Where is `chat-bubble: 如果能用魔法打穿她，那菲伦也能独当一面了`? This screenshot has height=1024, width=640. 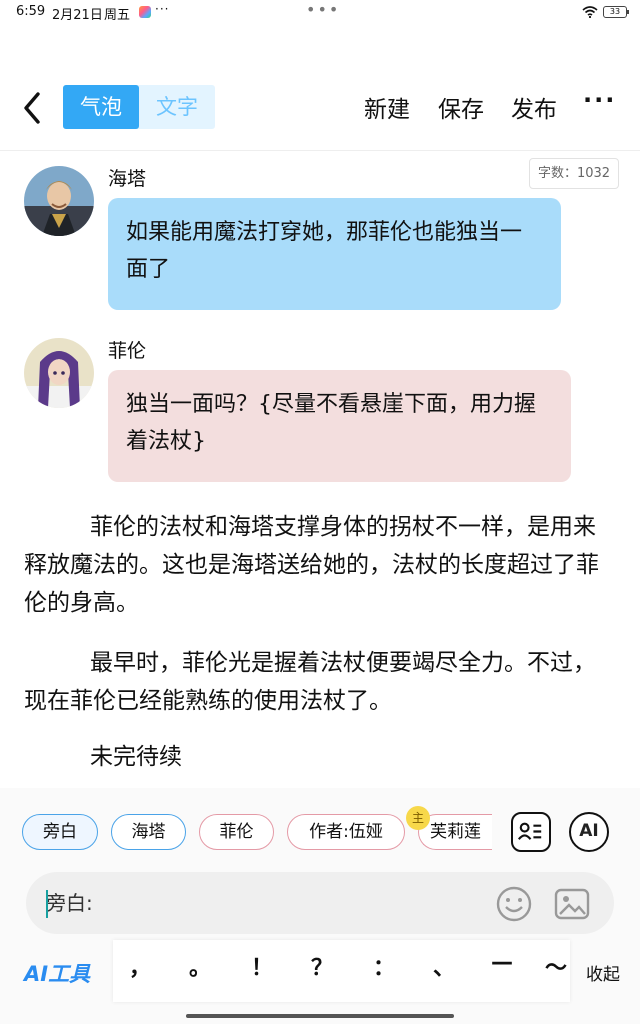 chat-bubble: 如果能用魔法打穿她，那菲伦也能独当一面了 is located at coordinates (334, 254).